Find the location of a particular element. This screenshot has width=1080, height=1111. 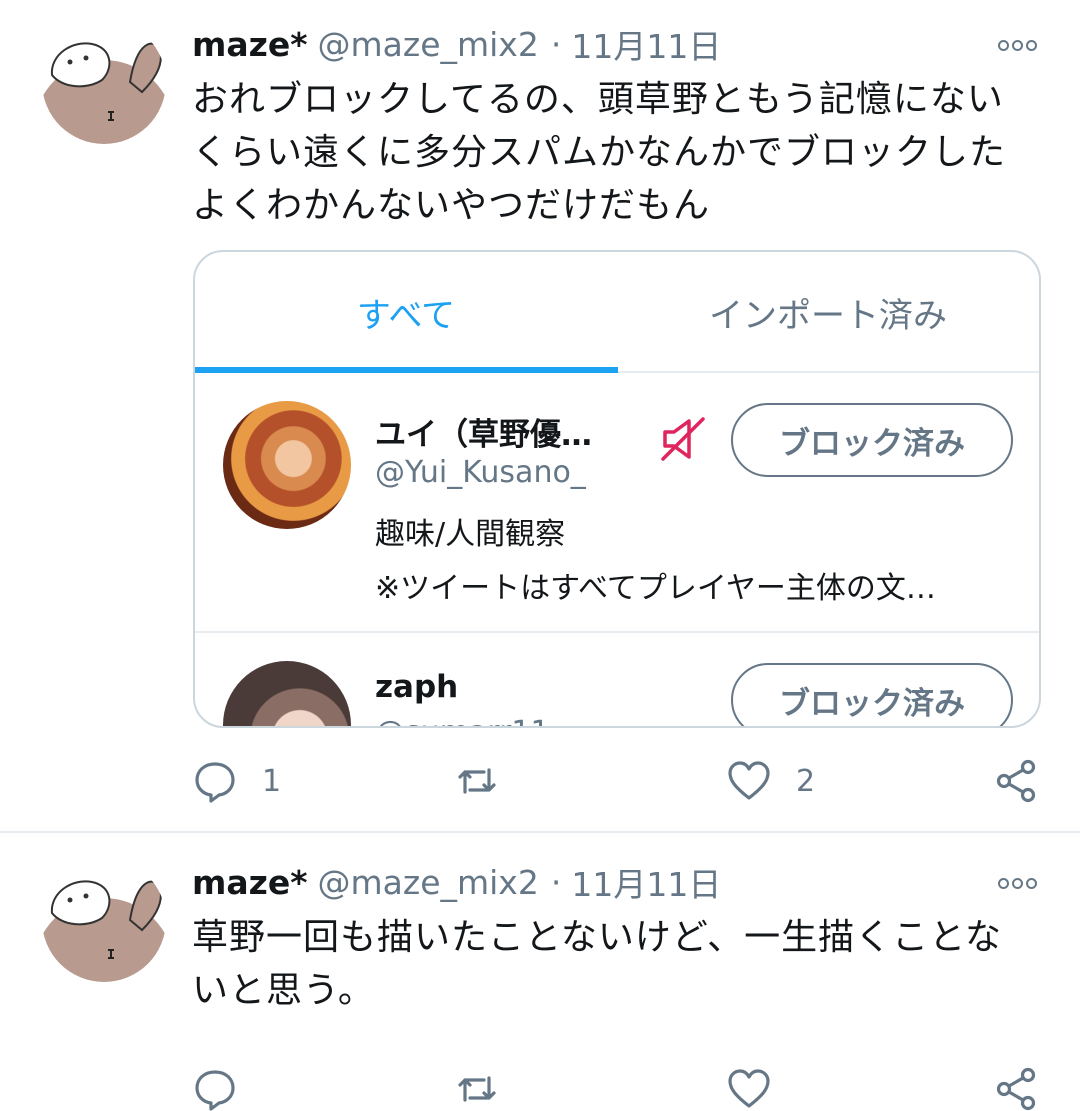

user-bio: 趣味/人間観察 is located at coordinates (470, 534).